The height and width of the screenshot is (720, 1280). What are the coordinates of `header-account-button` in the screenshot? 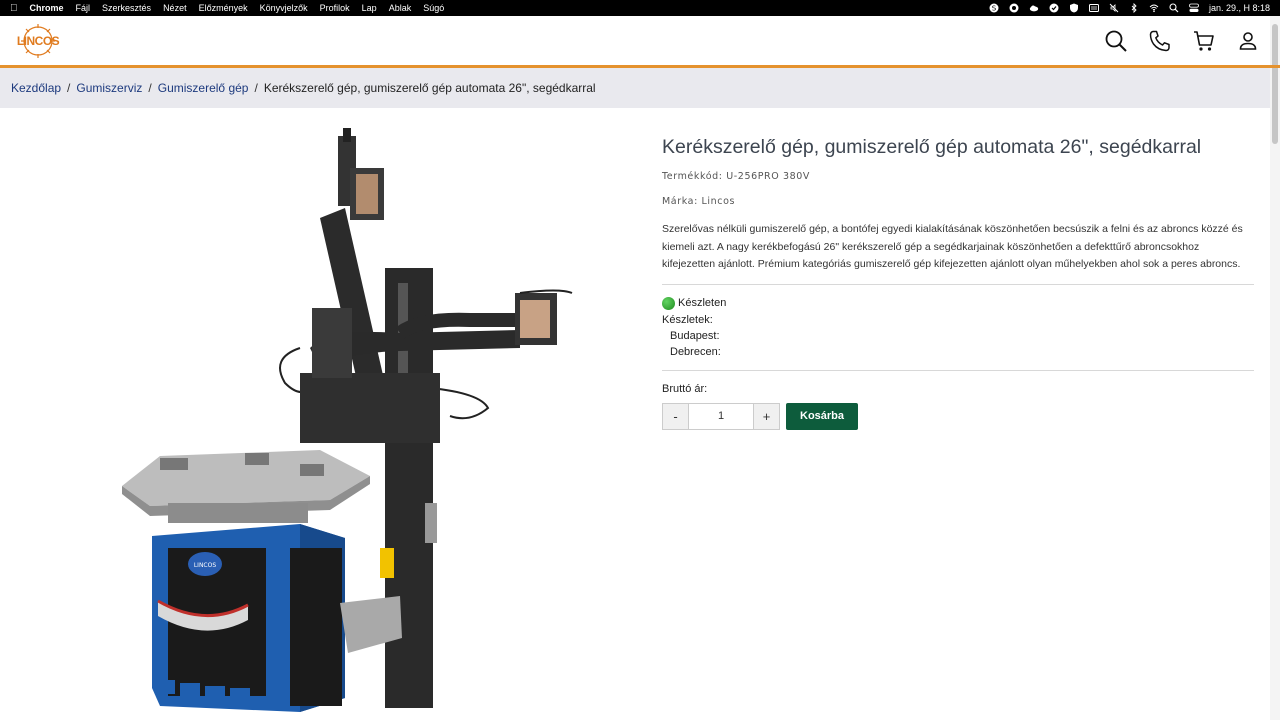 It's located at (1248, 41).